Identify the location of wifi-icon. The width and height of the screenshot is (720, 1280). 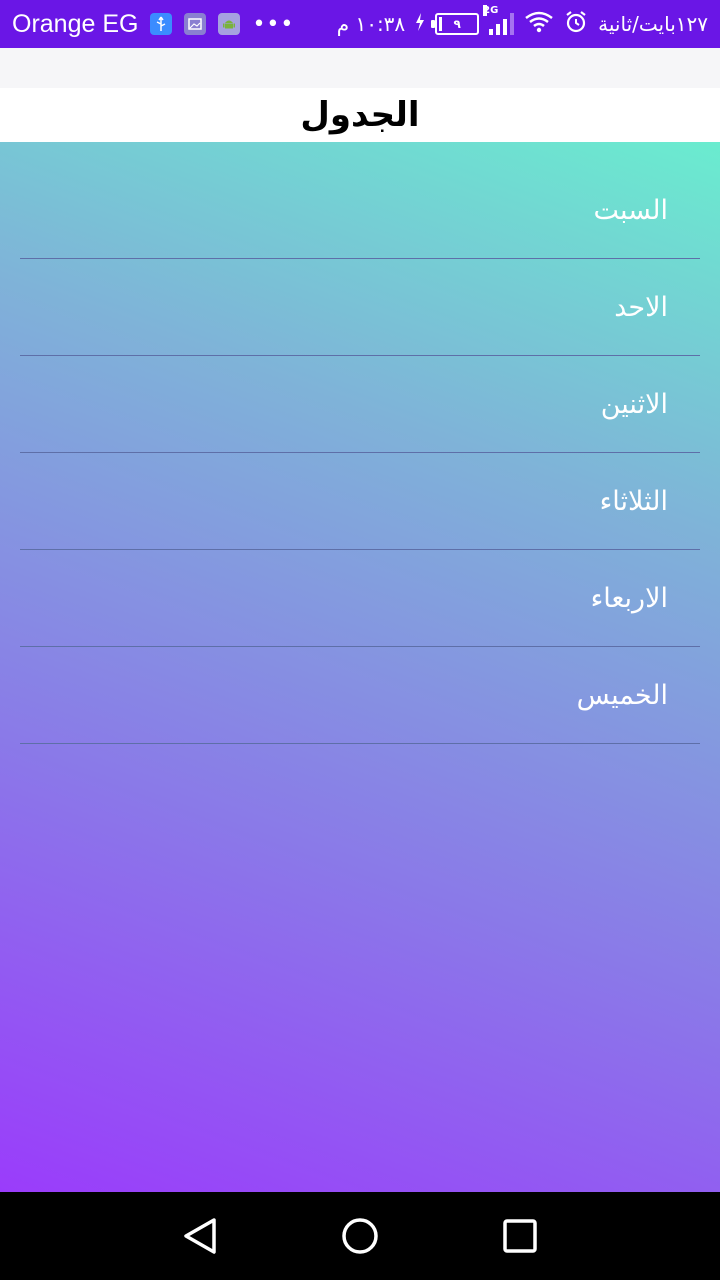
(539, 24).